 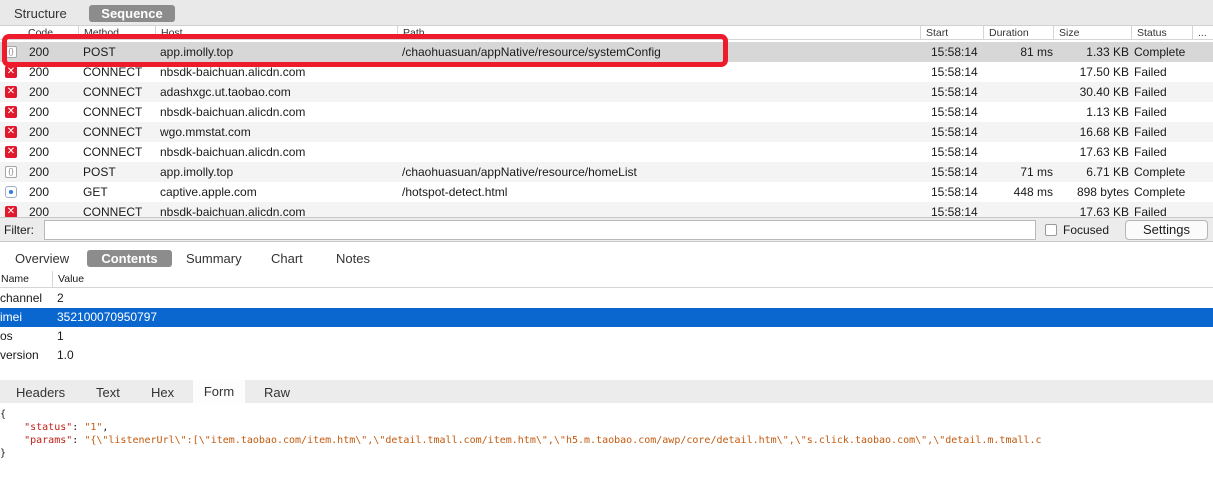 What do you see at coordinates (60, 336) in the screenshot?
I see `form-row-value: 1` at bounding box center [60, 336].